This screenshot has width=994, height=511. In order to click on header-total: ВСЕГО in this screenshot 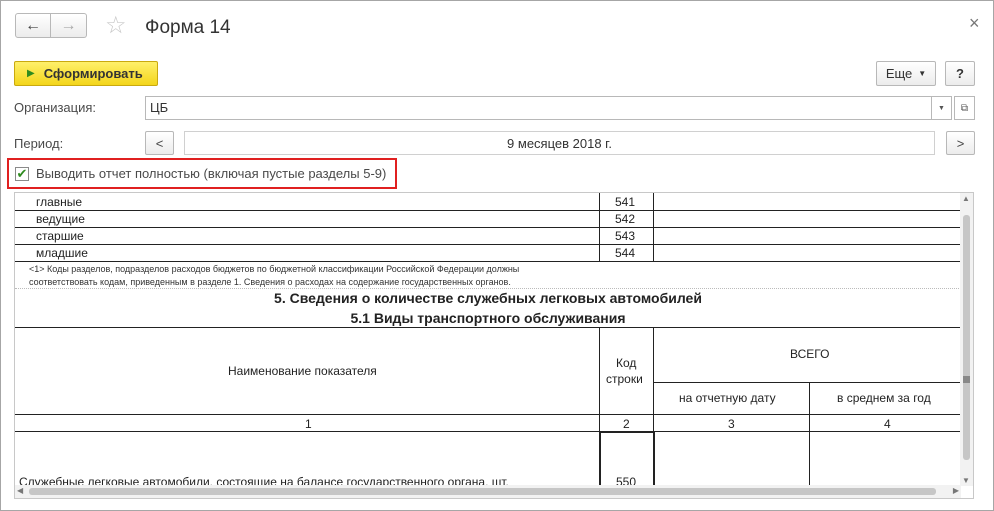, I will do `click(810, 354)`.